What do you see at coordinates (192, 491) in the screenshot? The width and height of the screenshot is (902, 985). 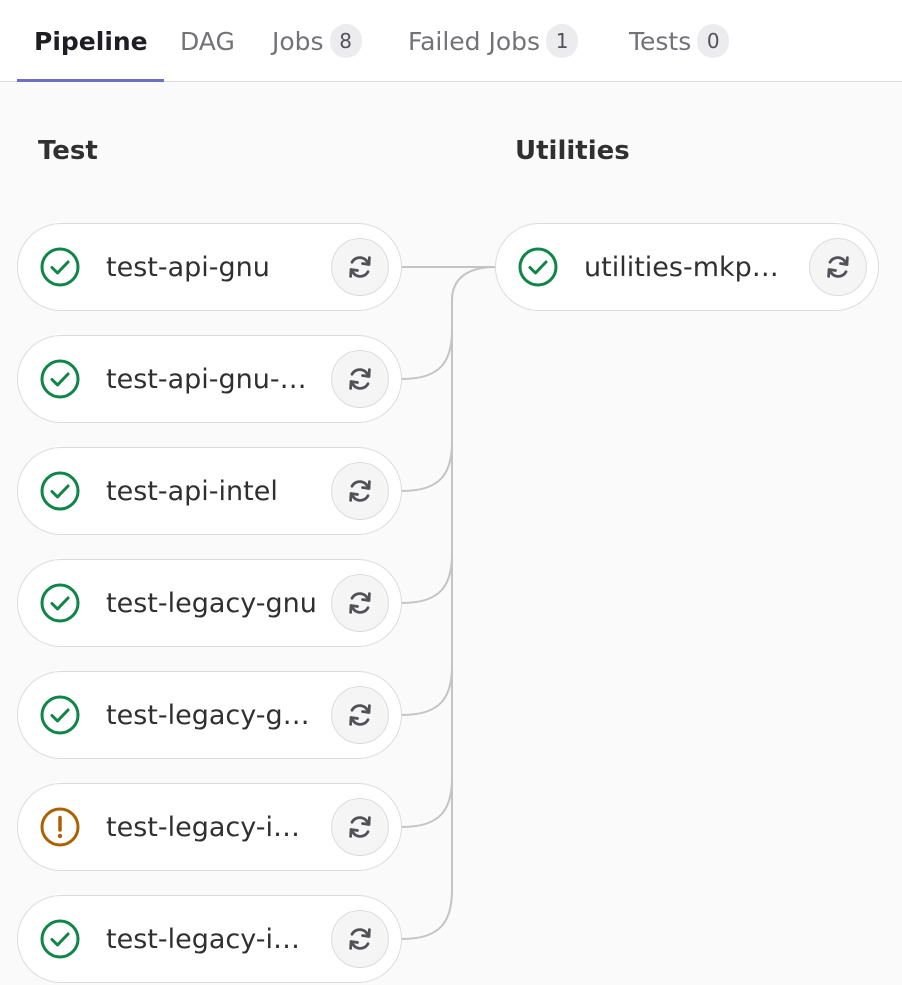 I see `job-name: test-api-intel` at bounding box center [192, 491].